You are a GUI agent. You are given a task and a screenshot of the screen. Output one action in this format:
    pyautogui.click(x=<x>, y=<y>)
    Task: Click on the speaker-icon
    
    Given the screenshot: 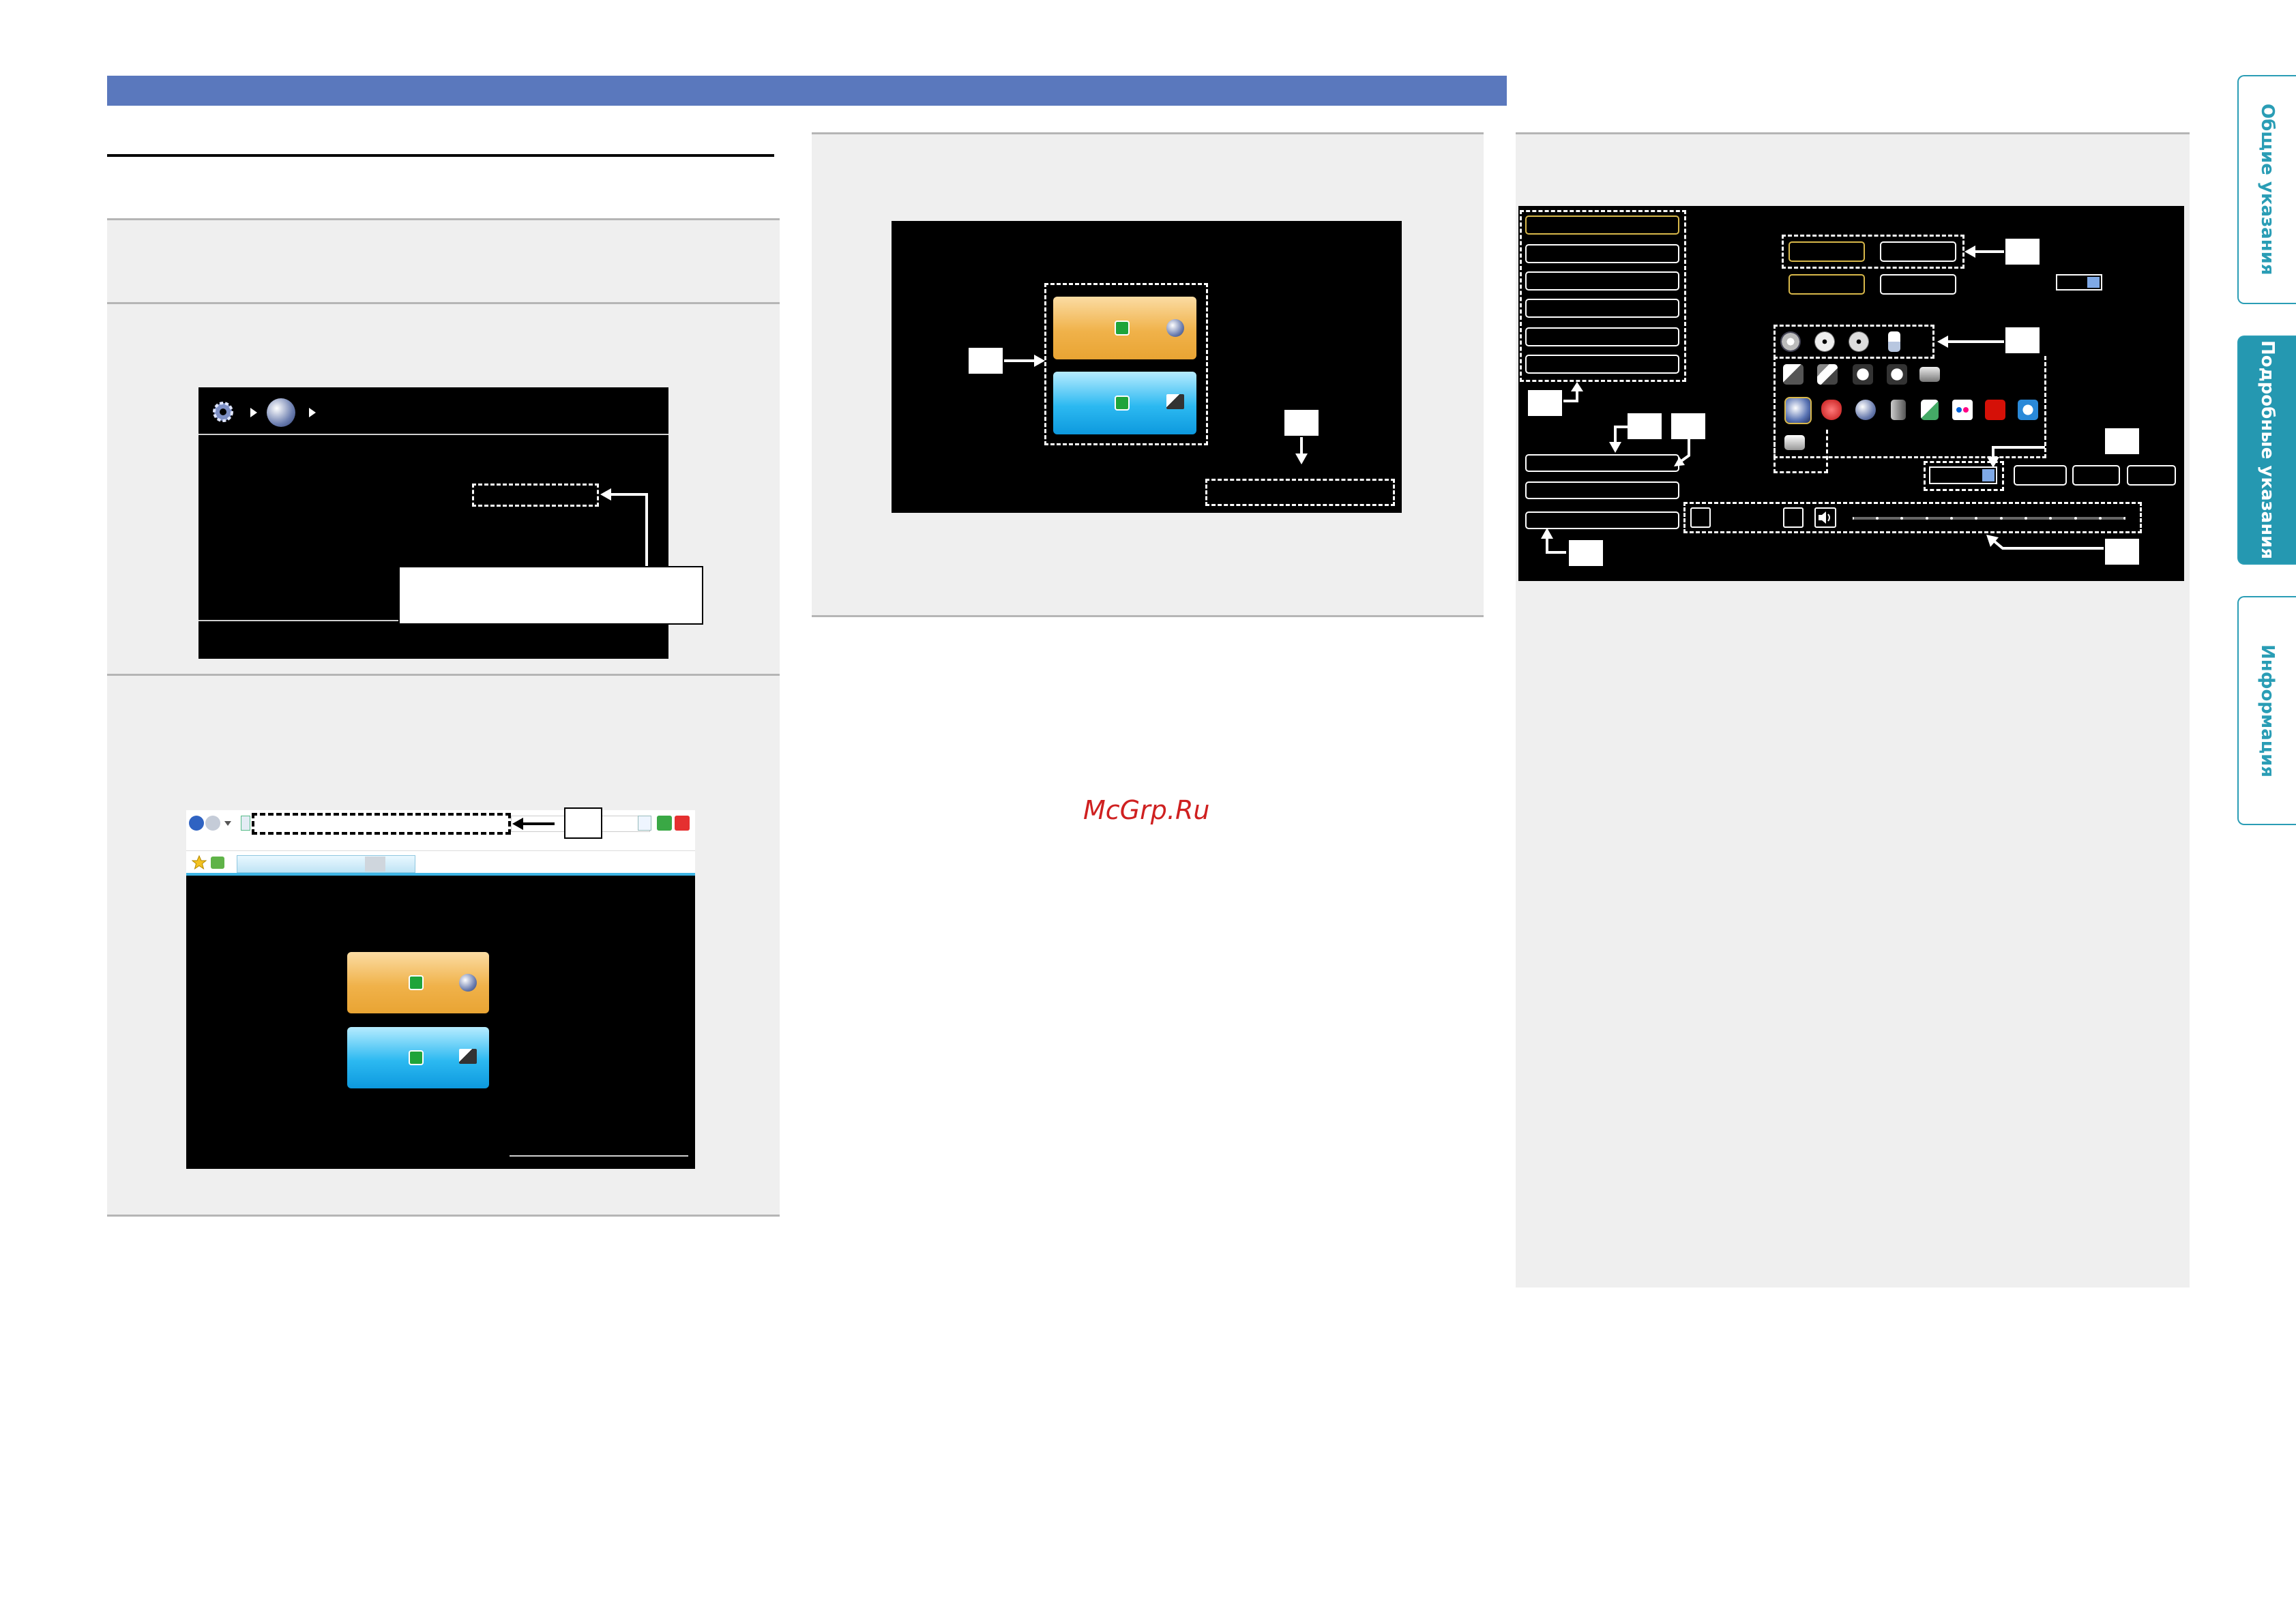 What is the action you would take?
    pyautogui.click(x=1825, y=517)
    